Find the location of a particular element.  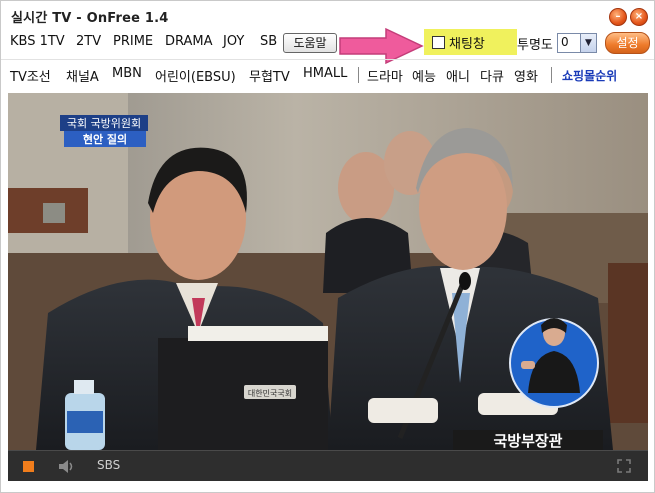

news-caption-line2: 현안 질의 is located at coordinates (105, 139).